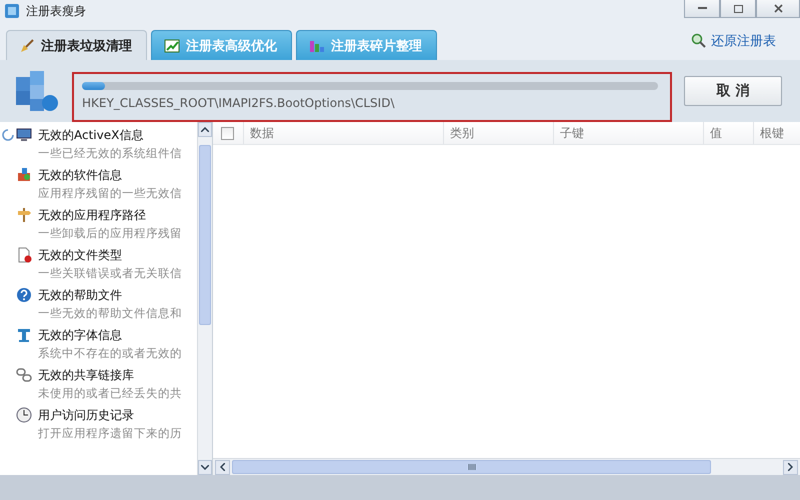 Image resolution: width=800 pixels, height=500 pixels. What do you see at coordinates (204, 298) in the screenshot?
I see `vertical-scrollbar` at bounding box center [204, 298].